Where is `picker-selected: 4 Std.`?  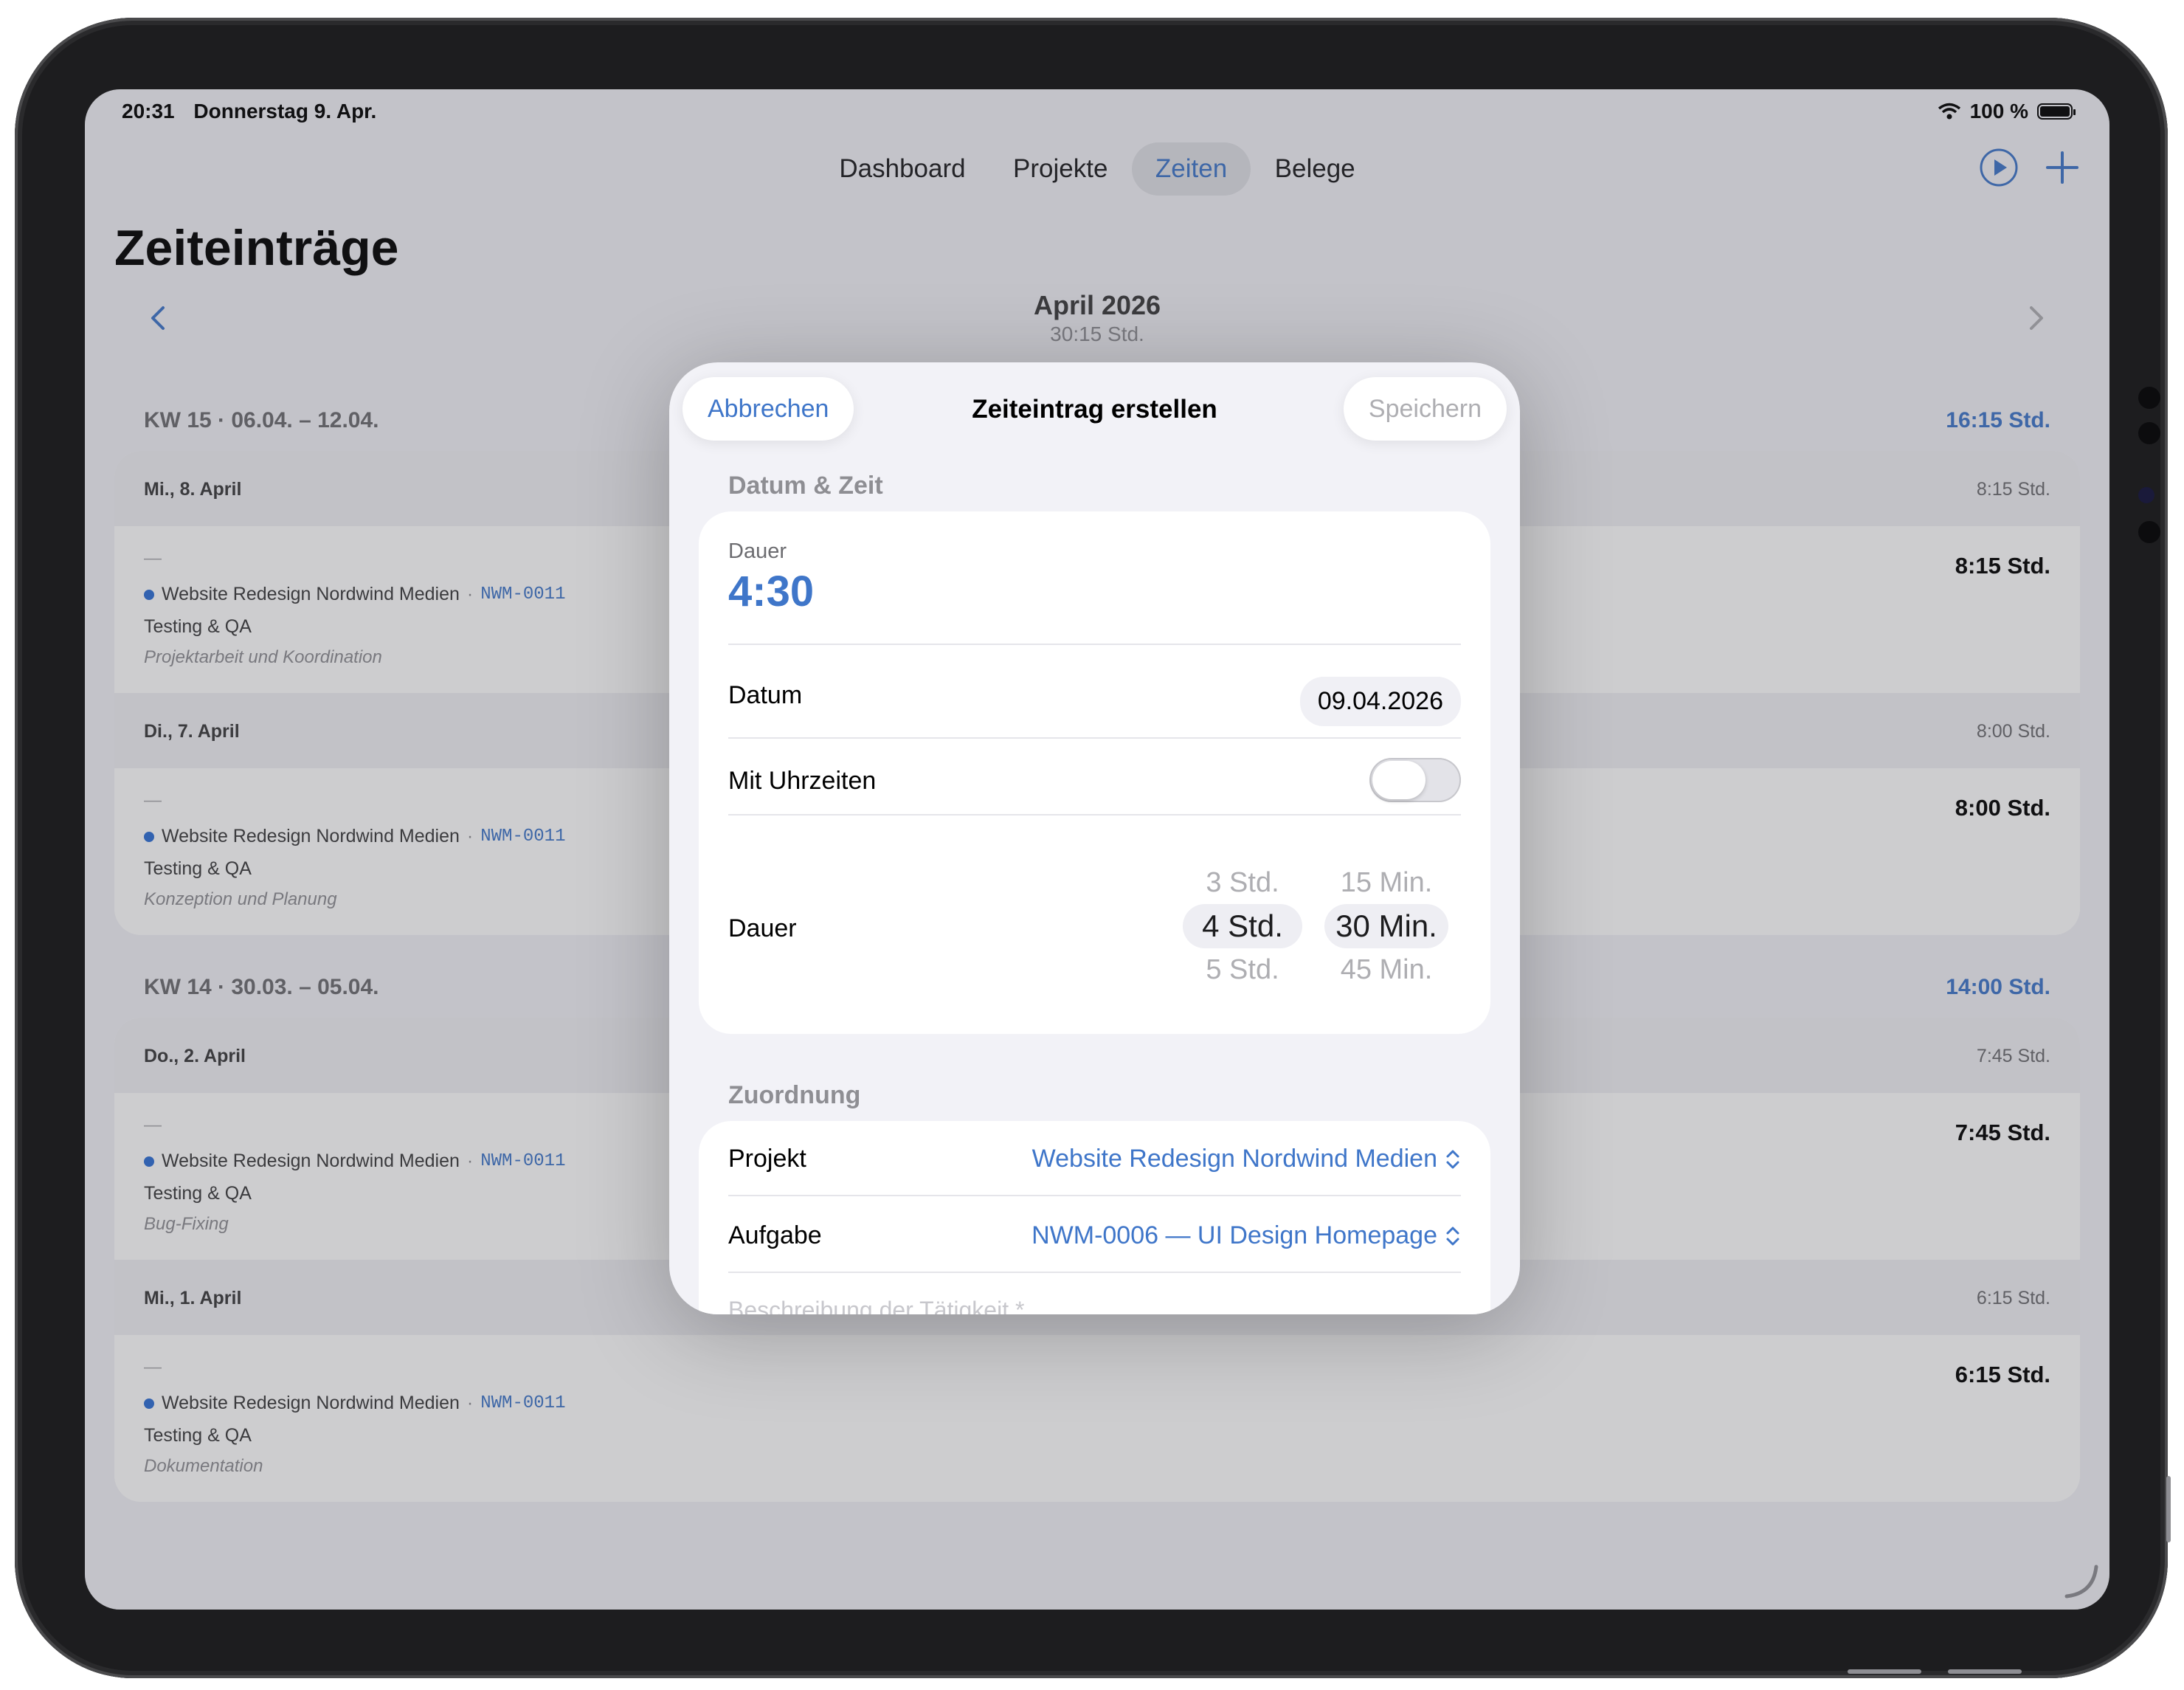
picker-selected: 4 Std. is located at coordinates (1243, 926).